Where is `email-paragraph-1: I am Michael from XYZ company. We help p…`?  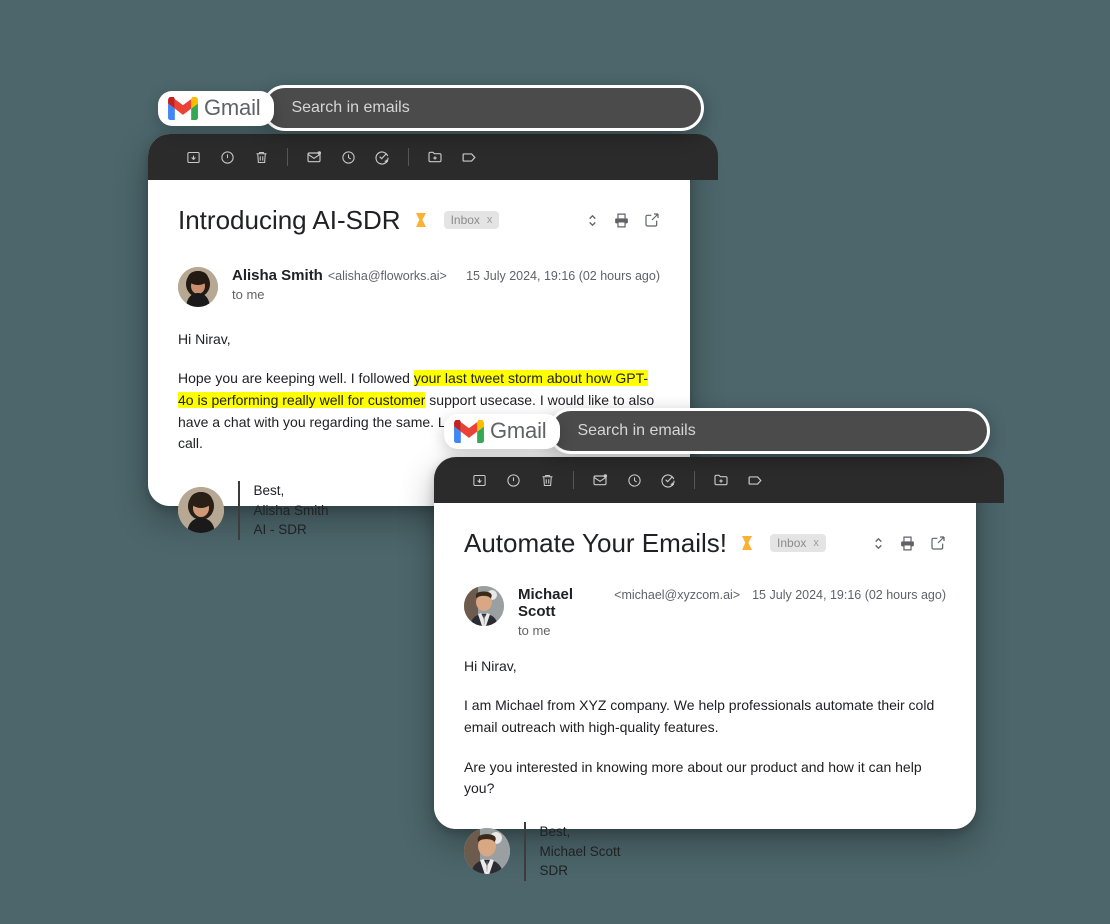
email-paragraph-1: I am Michael from XYZ company. We help p… is located at coordinates (699, 716).